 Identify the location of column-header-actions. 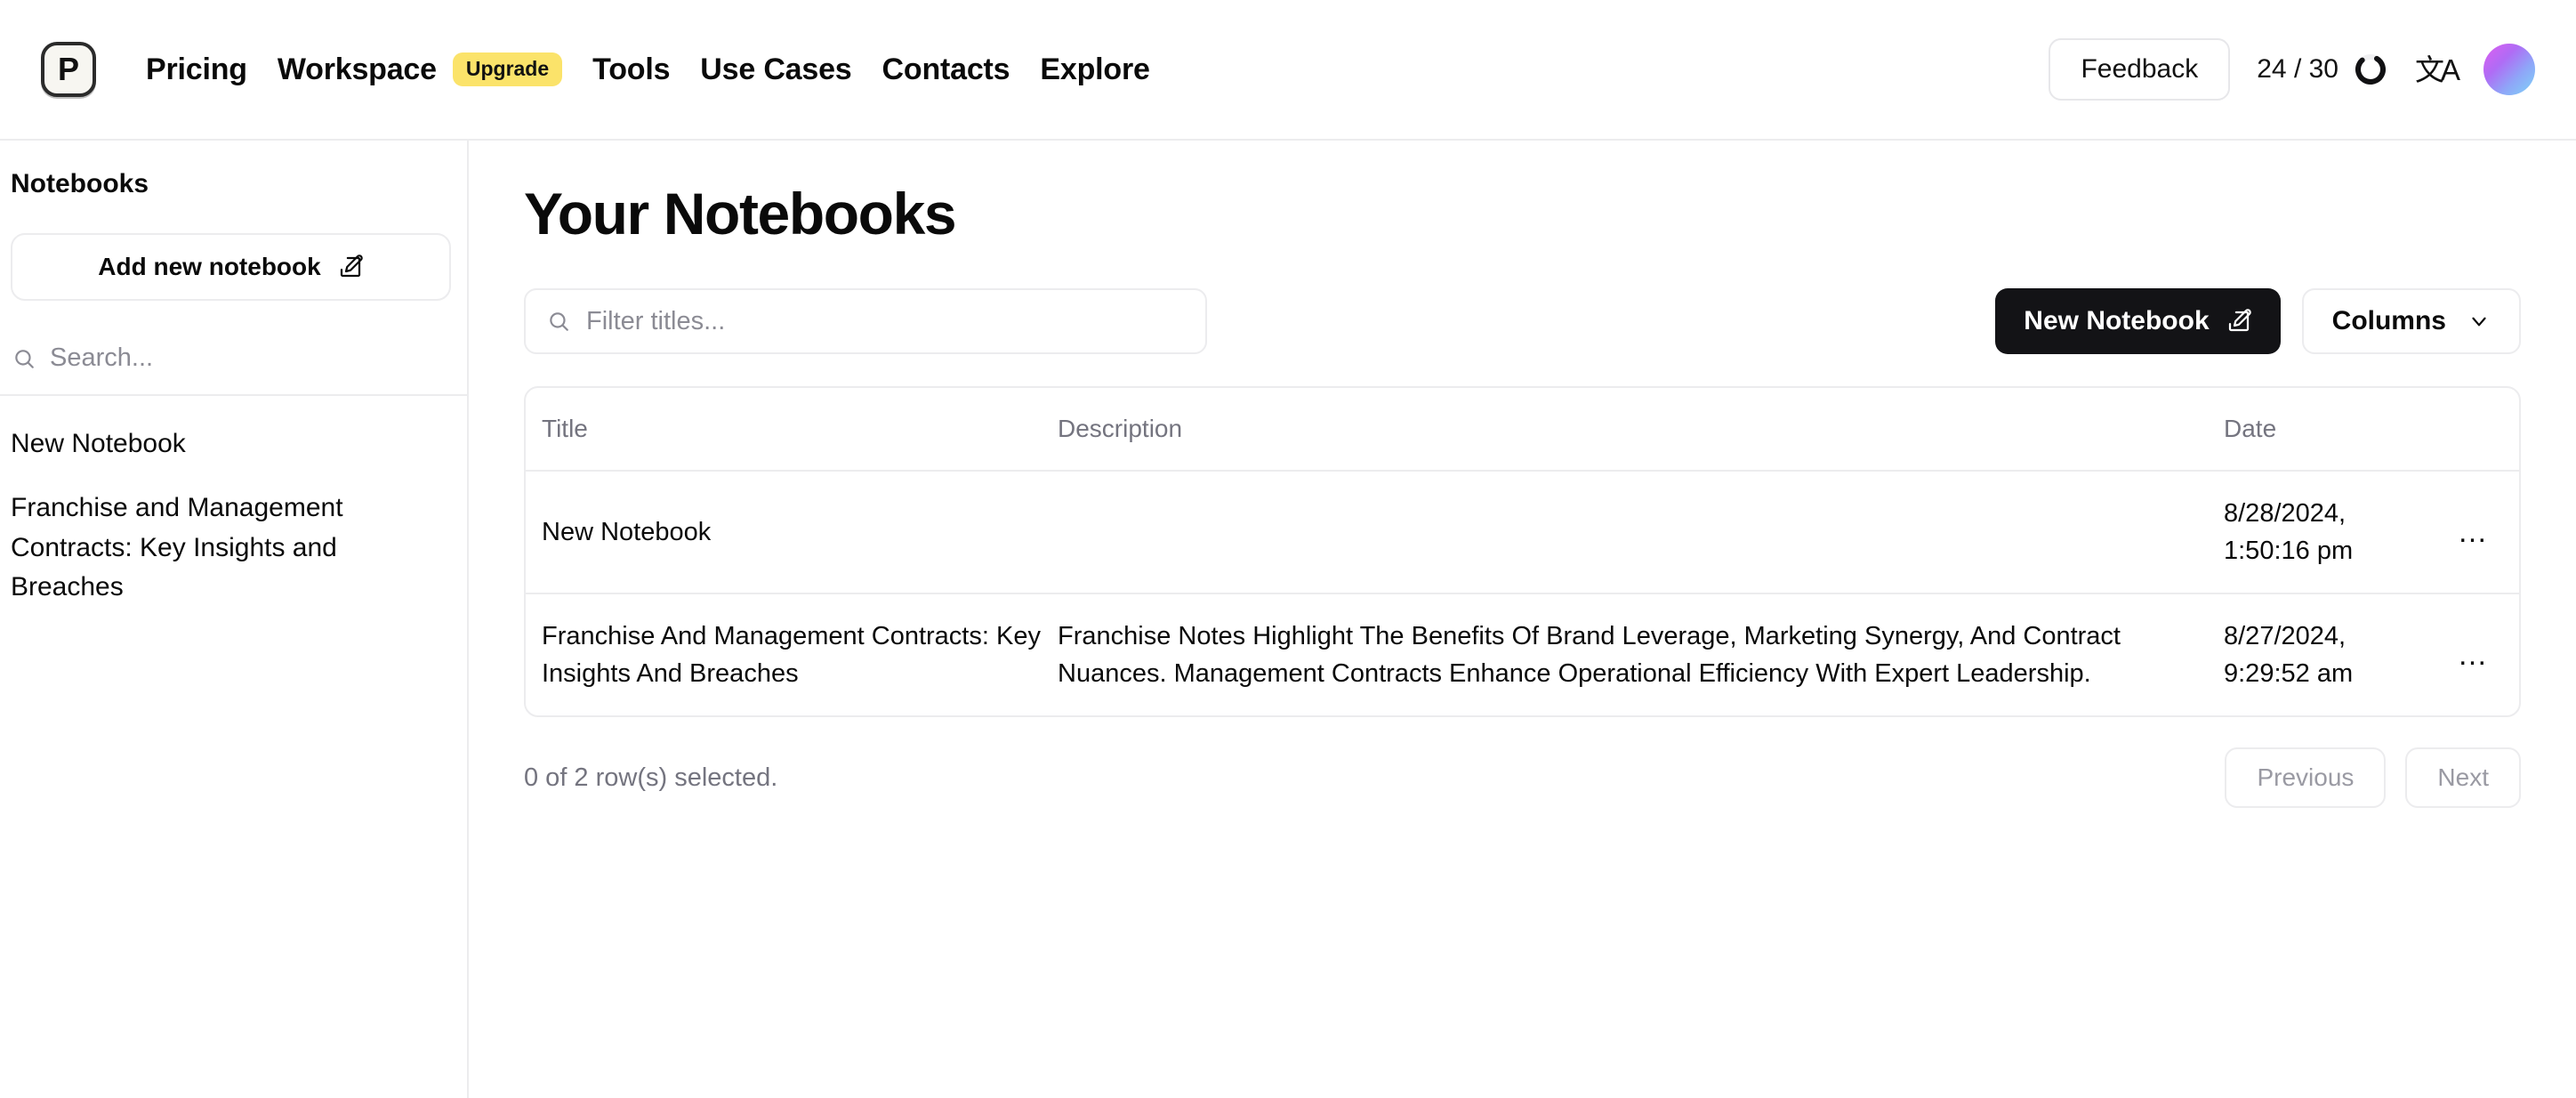
(2465, 430).